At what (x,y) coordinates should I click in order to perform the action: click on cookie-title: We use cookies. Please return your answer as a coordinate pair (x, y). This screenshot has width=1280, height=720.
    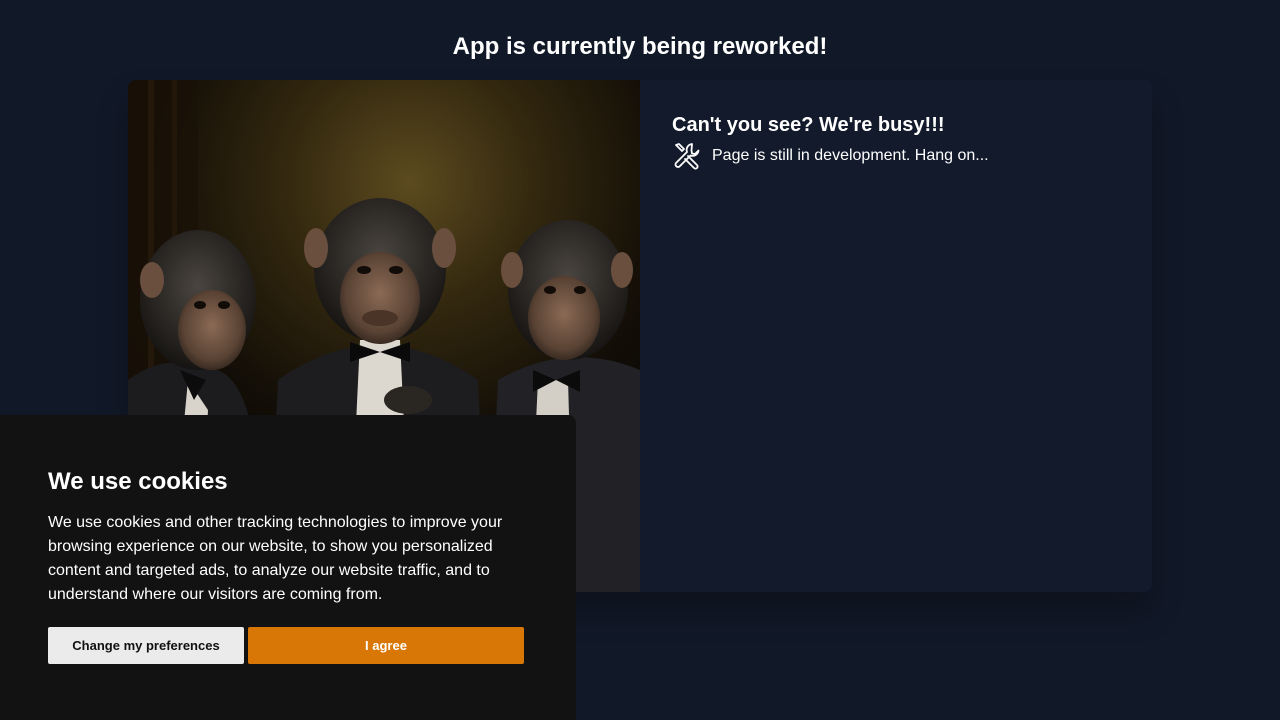
    Looking at the image, I should click on (138, 481).